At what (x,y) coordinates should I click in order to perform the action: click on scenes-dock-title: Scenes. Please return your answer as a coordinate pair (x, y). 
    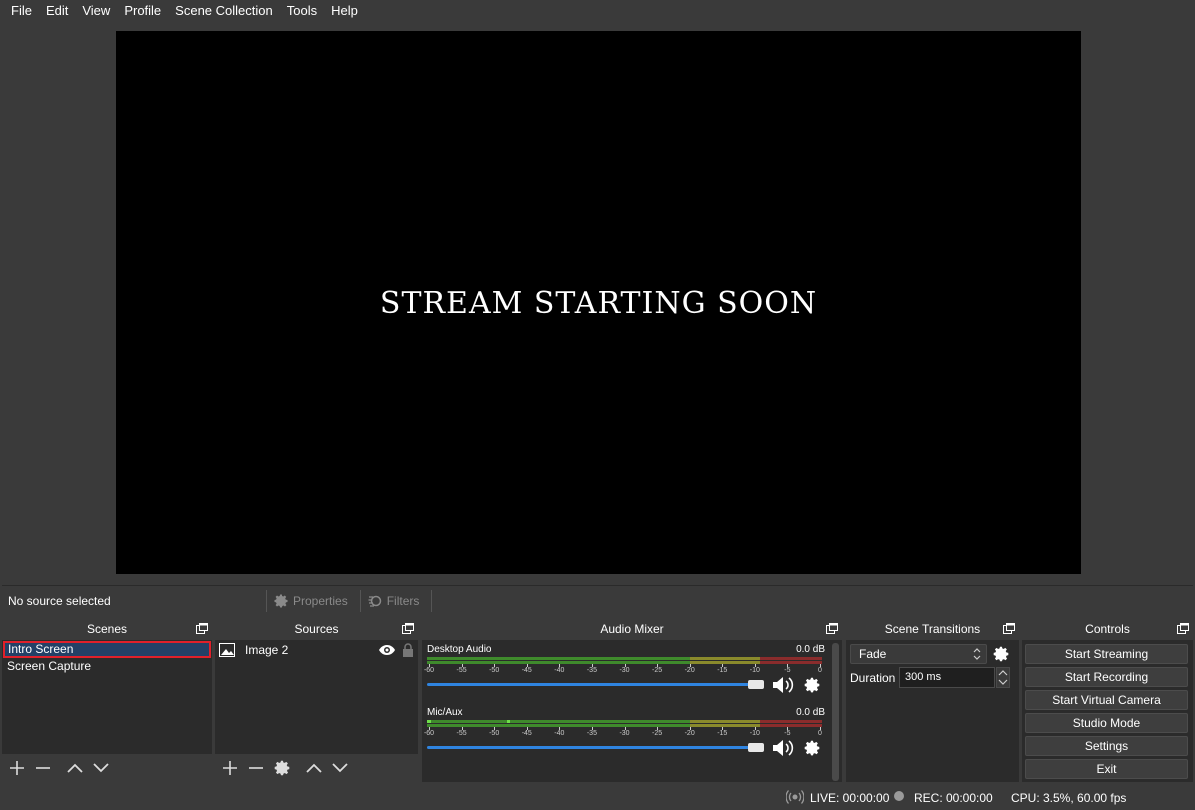
    Looking at the image, I should click on (107, 629).